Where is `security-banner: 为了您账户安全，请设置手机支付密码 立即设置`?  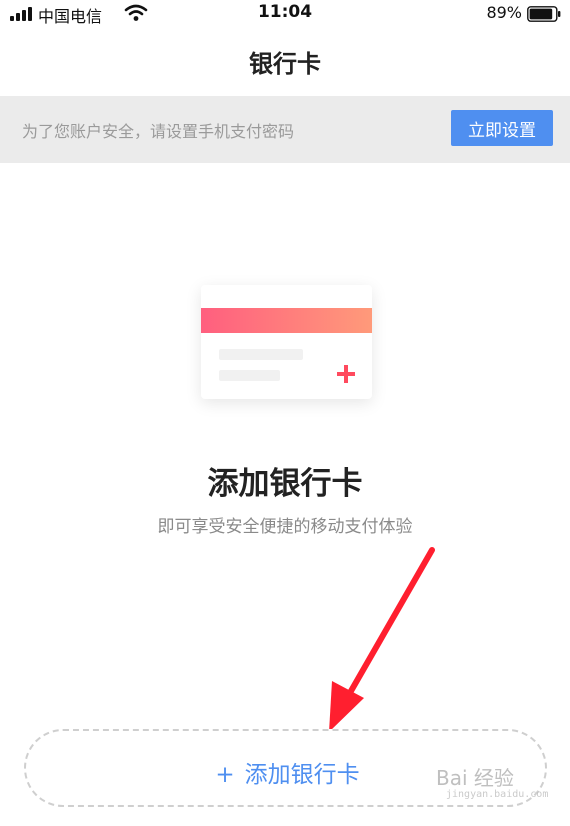
security-banner: 为了您账户安全，请设置手机支付密码 立即设置 is located at coordinates (285, 129).